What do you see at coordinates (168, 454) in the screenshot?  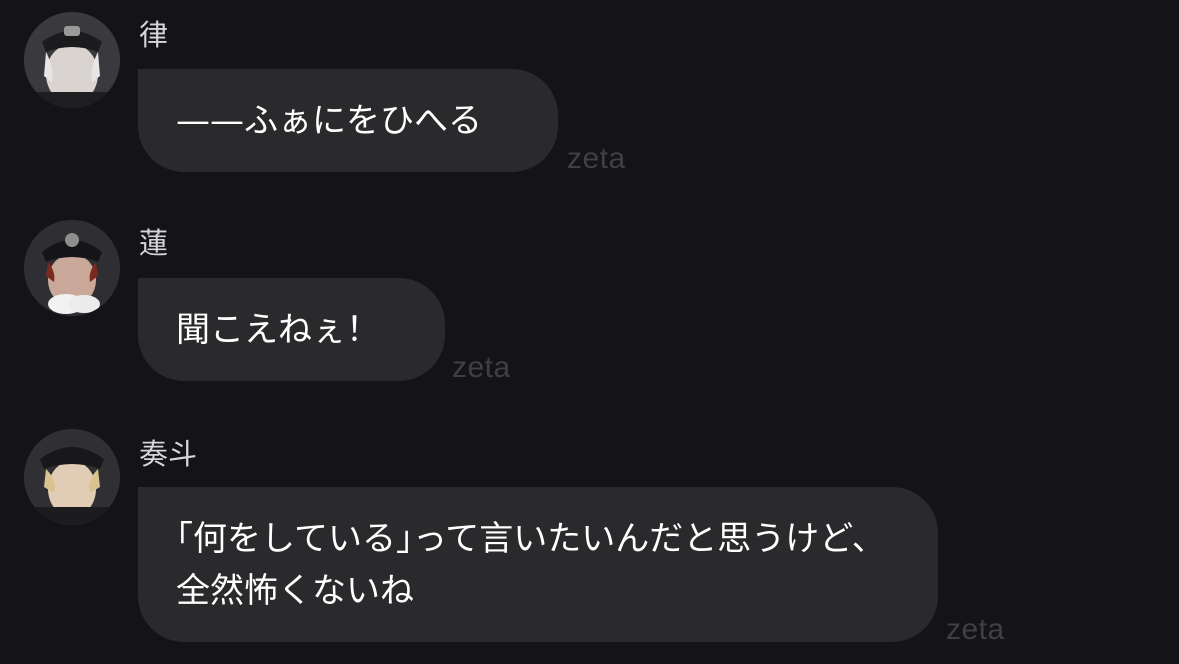 I see `sender-name: 奏斗` at bounding box center [168, 454].